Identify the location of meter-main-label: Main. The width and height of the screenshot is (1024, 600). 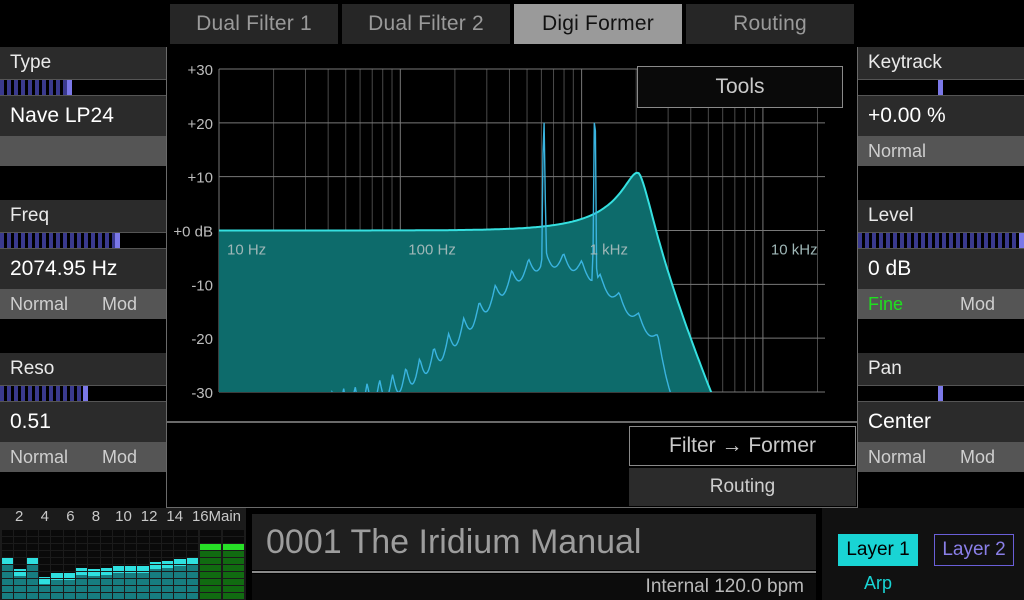
(224, 516).